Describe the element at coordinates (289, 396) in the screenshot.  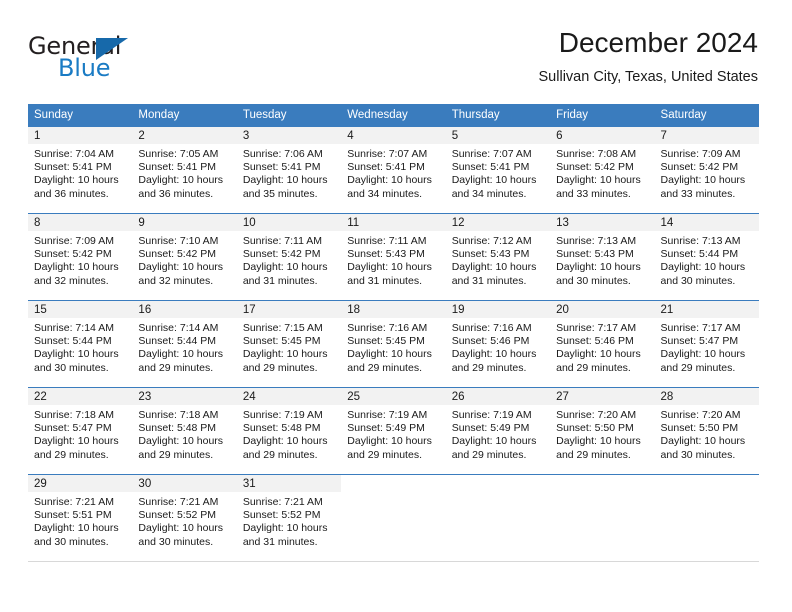
I see `day-number: 24` at that location.